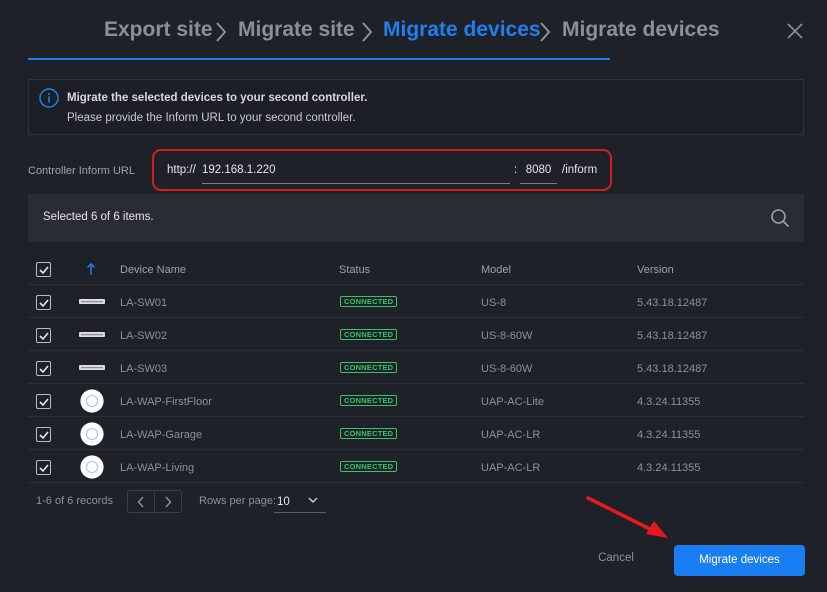 The image size is (827, 592). I want to click on cancel-button: Cancel, so click(616, 561).